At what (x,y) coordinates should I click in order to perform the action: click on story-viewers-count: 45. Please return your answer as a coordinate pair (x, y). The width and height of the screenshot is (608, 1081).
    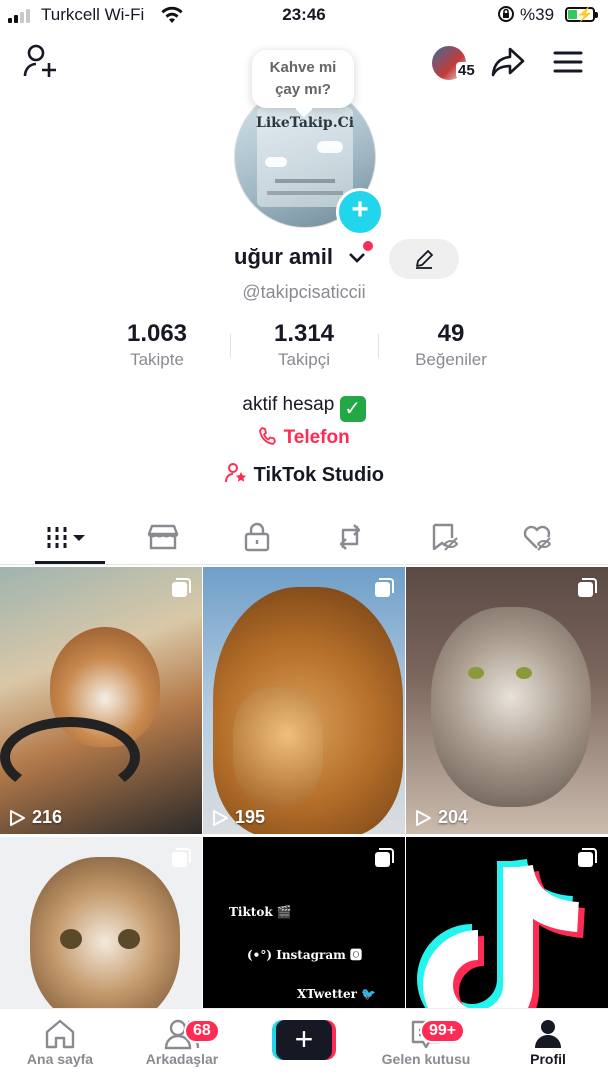
    Looking at the image, I should click on (466, 70).